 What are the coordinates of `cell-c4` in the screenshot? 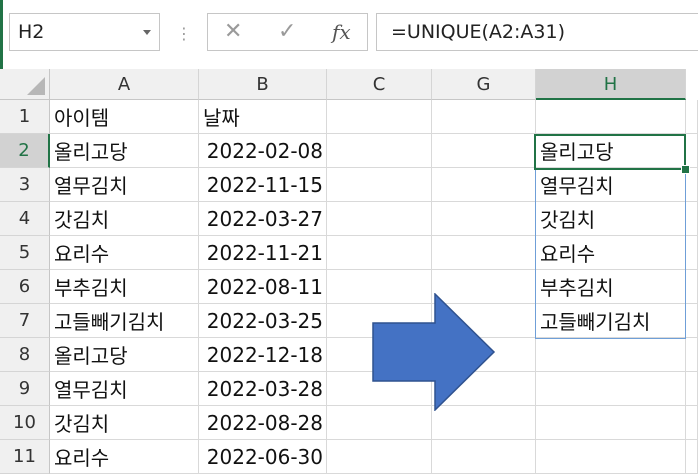 It's located at (379, 219).